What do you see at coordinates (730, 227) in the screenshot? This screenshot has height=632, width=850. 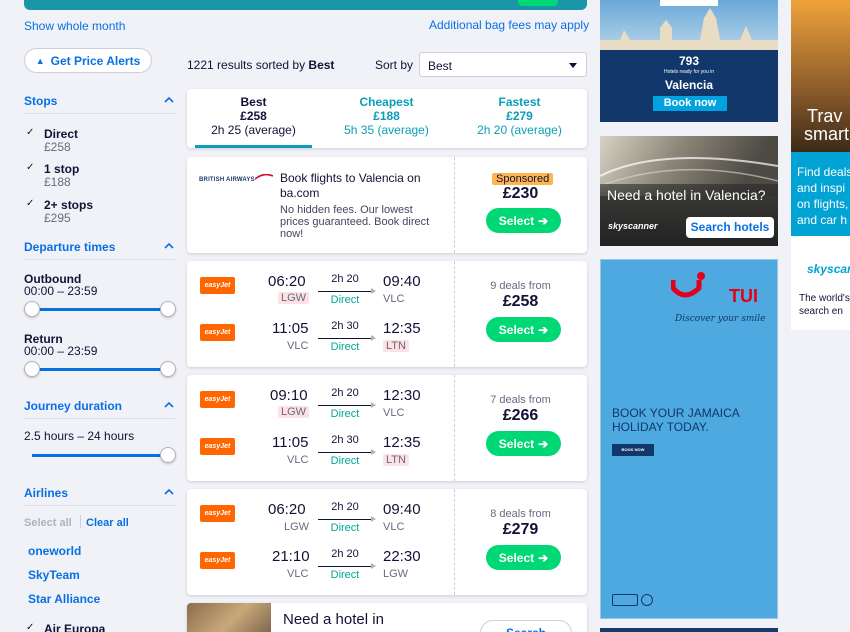 I see `ad-search-hotels-button: Search hotels` at bounding box center [730, 227].